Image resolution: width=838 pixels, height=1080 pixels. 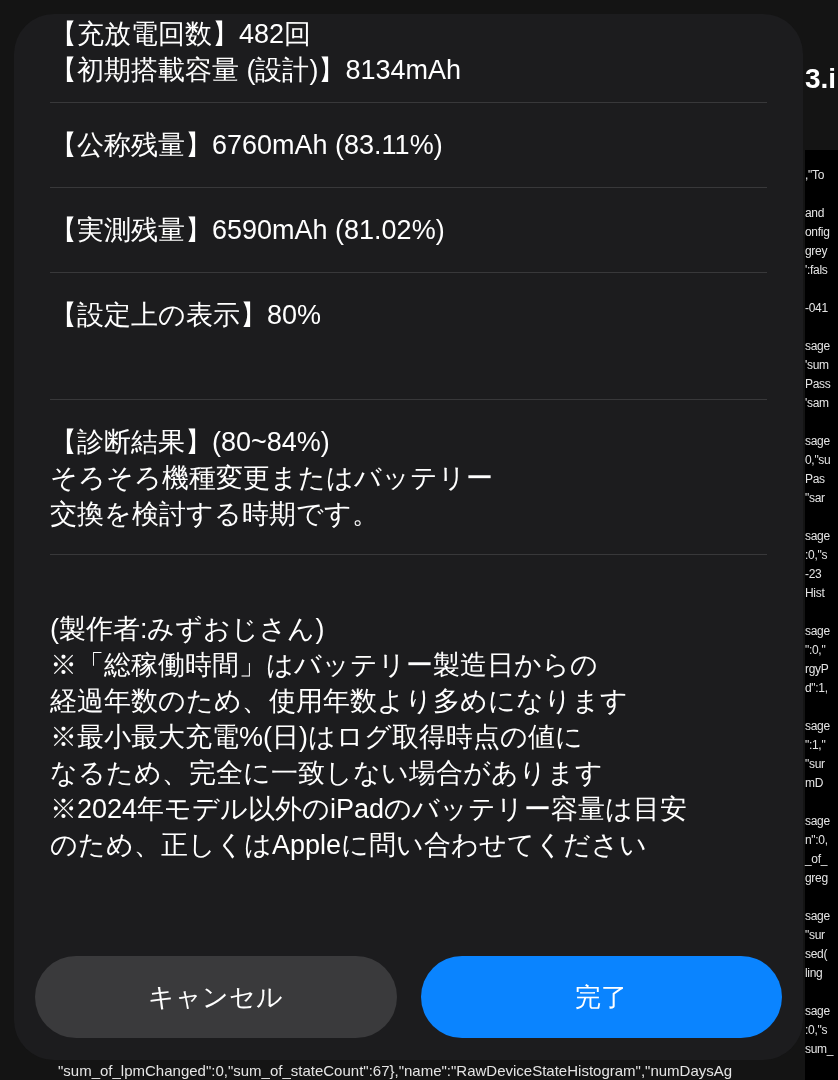 What do you see at coordinates (814, 973) in the screenshot?
I see `log-text: ling` at bounding box center [814, 973].